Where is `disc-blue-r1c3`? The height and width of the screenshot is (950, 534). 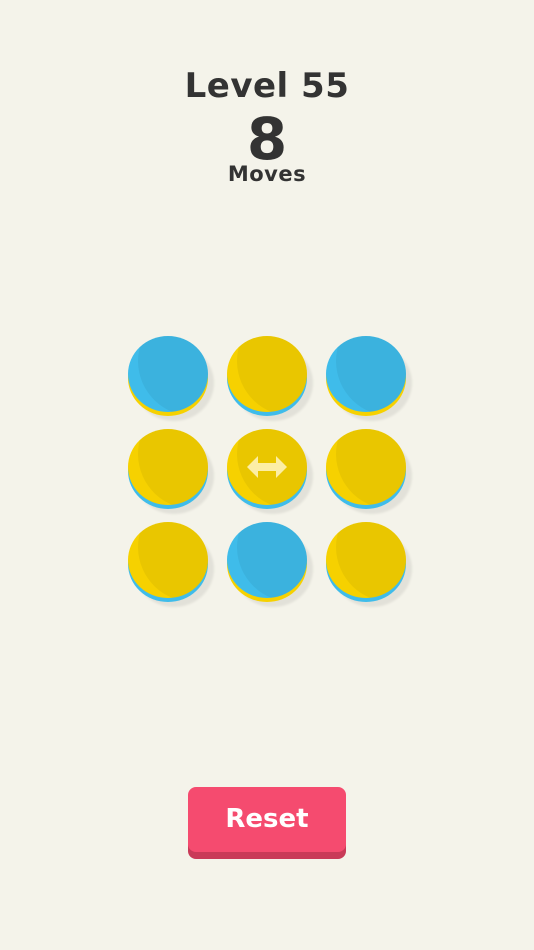 disc-blue-r1c3 is located at coordinates (369, 378).